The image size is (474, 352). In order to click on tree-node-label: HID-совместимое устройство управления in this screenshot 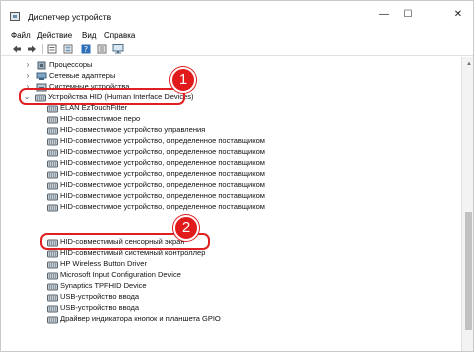, I will do `click(133, 129)`.